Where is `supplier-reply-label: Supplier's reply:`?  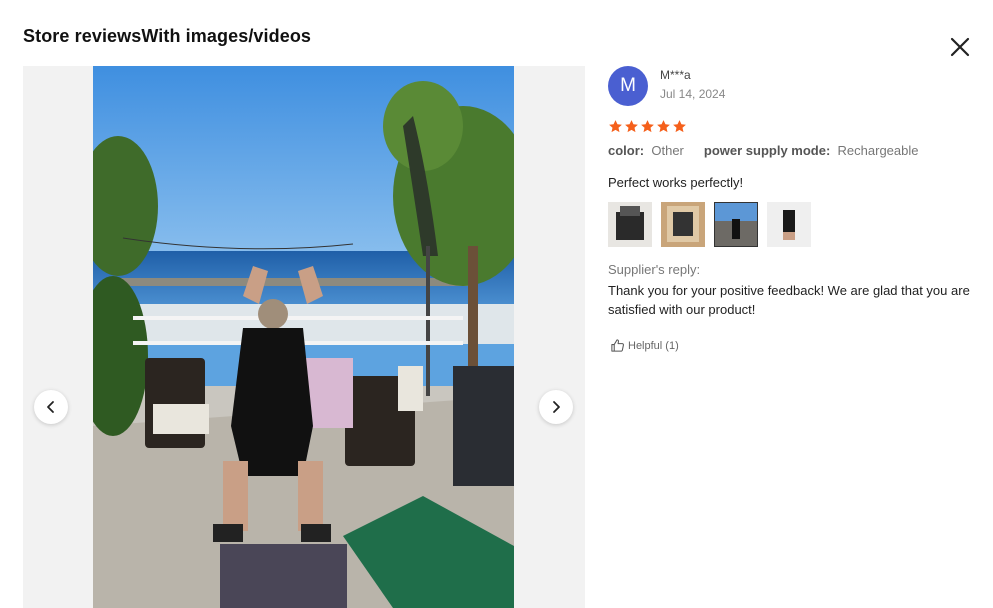
supplier-reply-label: Supplier's reply: is located at coordinates (654, 269).